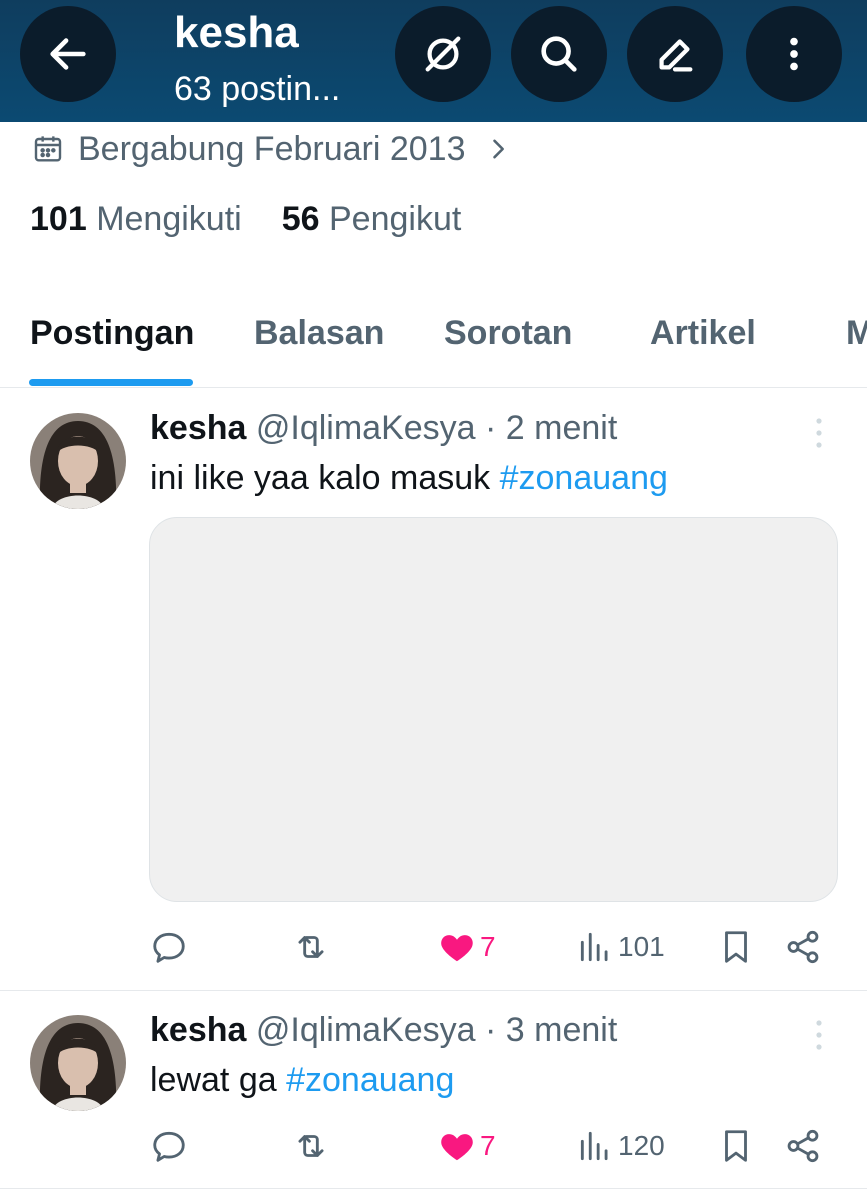 The width and height of the screenshot is (867, 1199). What do you see at coordinates (58, 219) in the screenshot?
I see `following-count: 101` at bounding box center [58, 219].